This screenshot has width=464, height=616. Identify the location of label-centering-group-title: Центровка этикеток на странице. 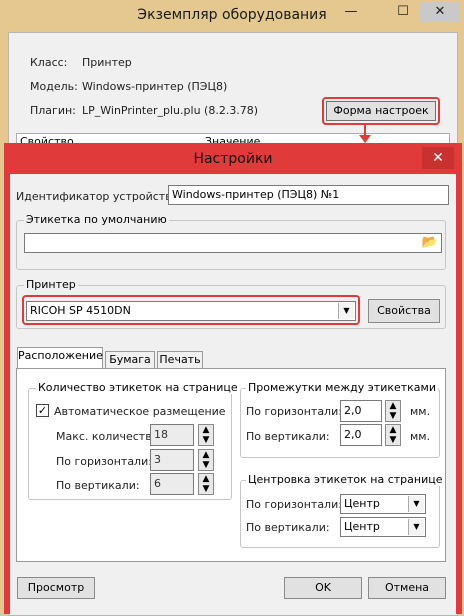
(345, 479).